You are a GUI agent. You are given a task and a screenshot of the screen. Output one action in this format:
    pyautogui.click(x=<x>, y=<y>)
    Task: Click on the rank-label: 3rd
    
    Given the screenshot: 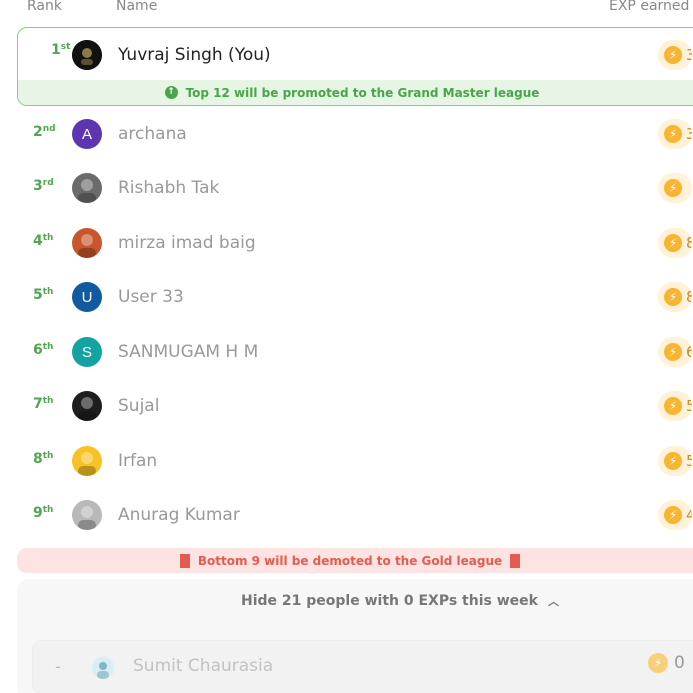 What is the action you would take?
    pyautogui.click(x=43, y=186)
    